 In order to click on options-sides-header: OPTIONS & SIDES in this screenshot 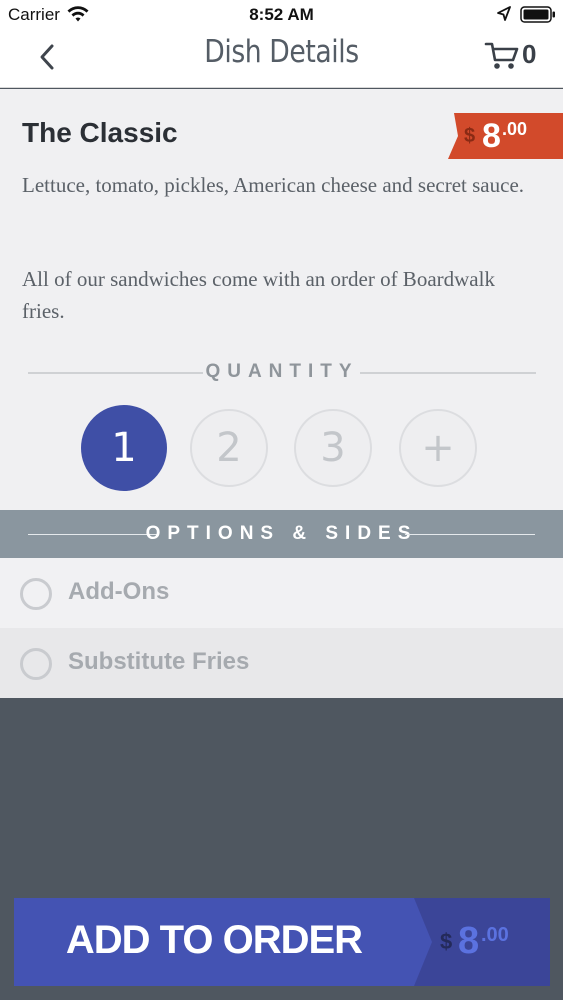, I will do `click(281, 534)`.